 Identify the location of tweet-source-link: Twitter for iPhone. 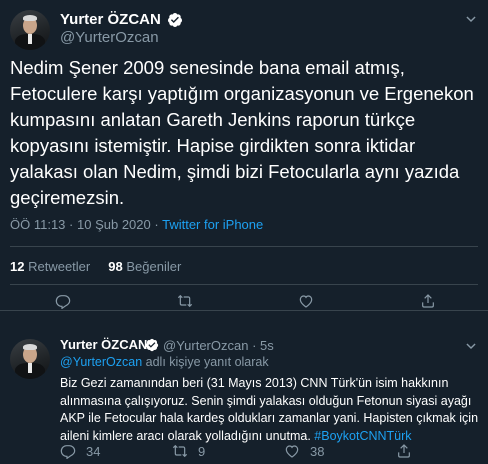
(212, 224).